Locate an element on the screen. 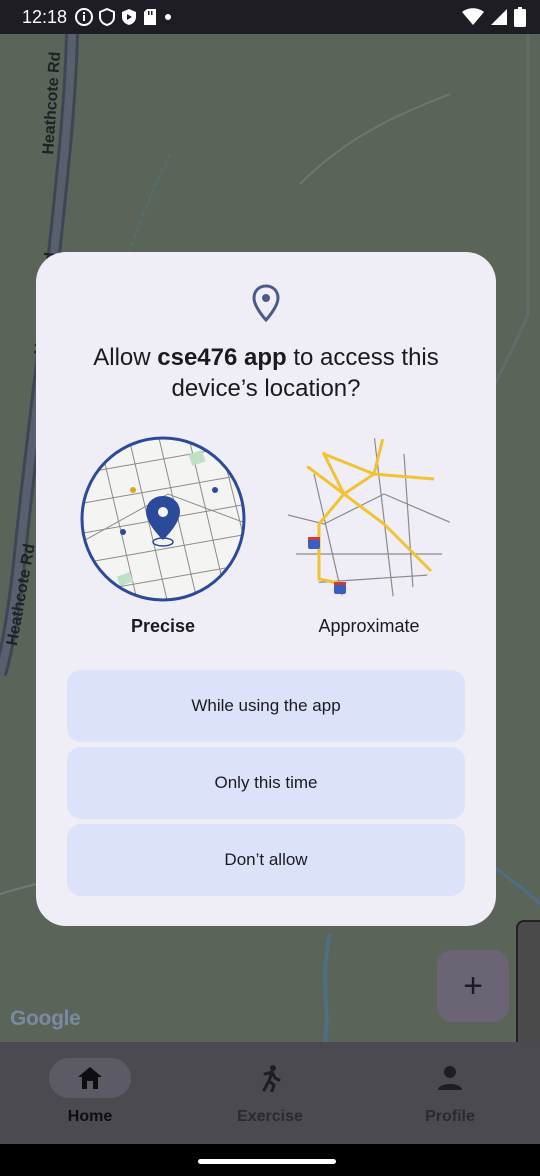  plus-icon: + is located at coordinates (473, 985).